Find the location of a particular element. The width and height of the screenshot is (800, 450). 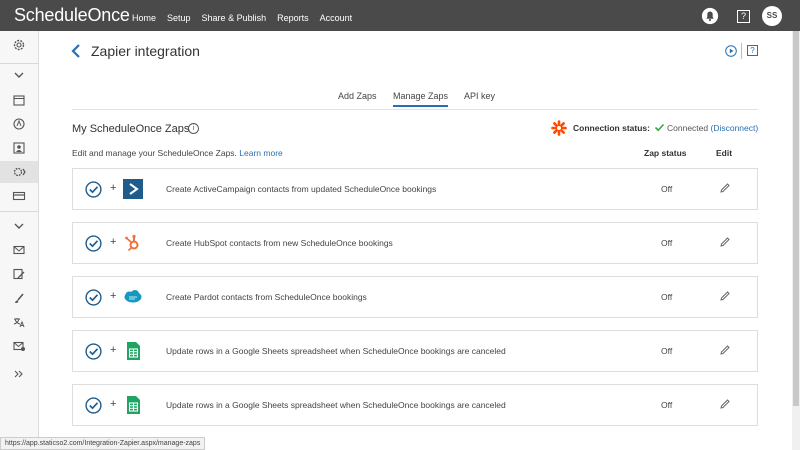

sidebar-billing-card-icon is located at coordinates (19, 196).